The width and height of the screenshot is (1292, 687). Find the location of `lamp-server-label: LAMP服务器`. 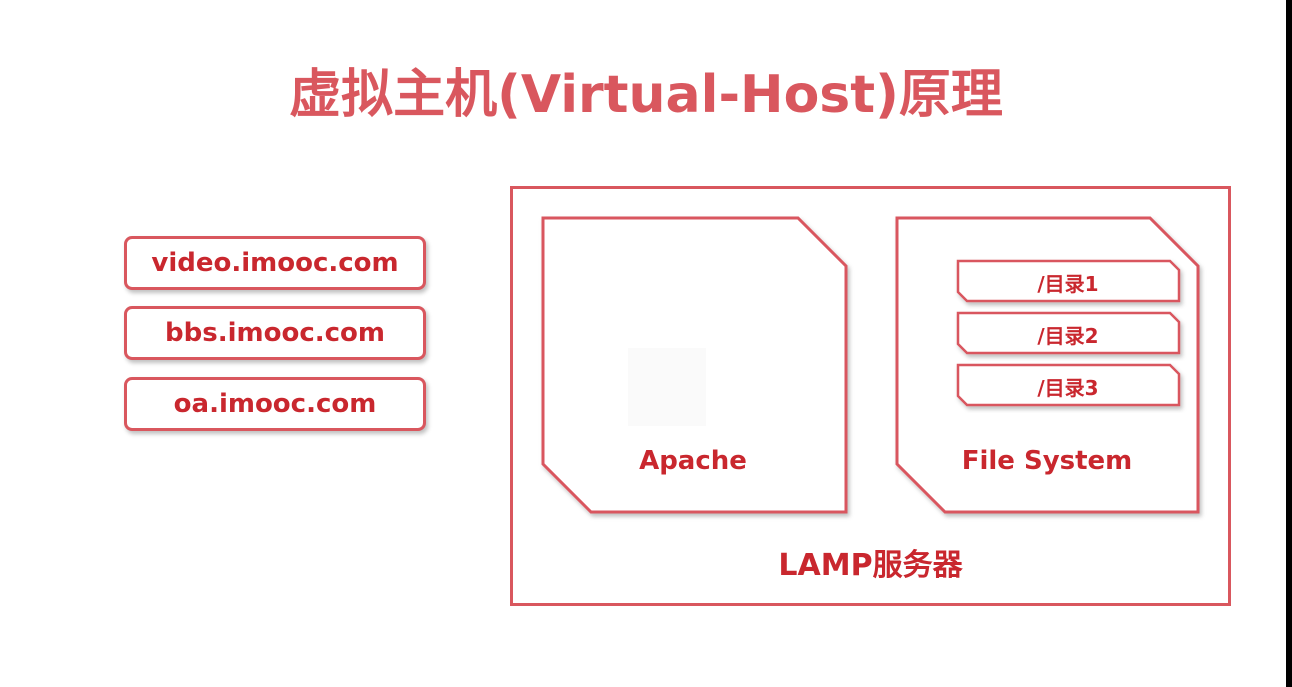

lamp-server-label: LAMP服务器 is located at coordinates (870, 565).